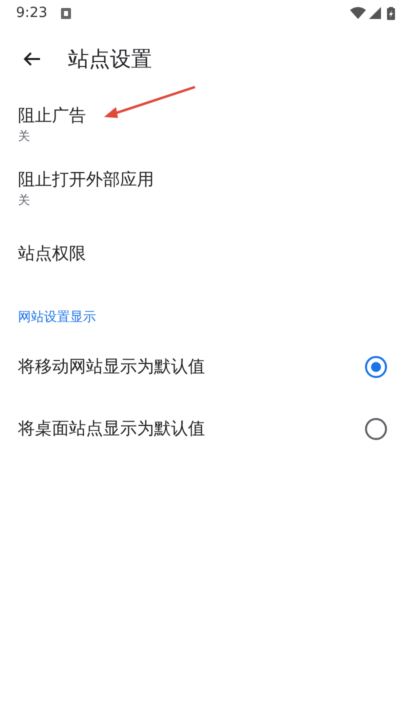 This screenshot has height=721, width=405. I want to click on signal-icon, so click(375, 13).